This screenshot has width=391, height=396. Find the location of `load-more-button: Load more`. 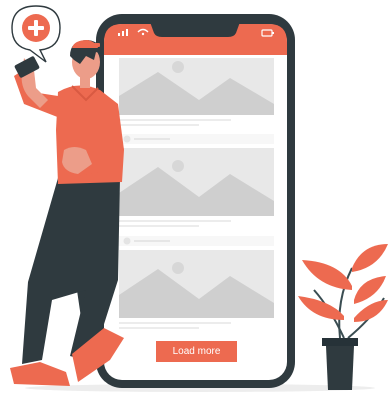

load-more-button: Load more is located at coordinates (196, 351).